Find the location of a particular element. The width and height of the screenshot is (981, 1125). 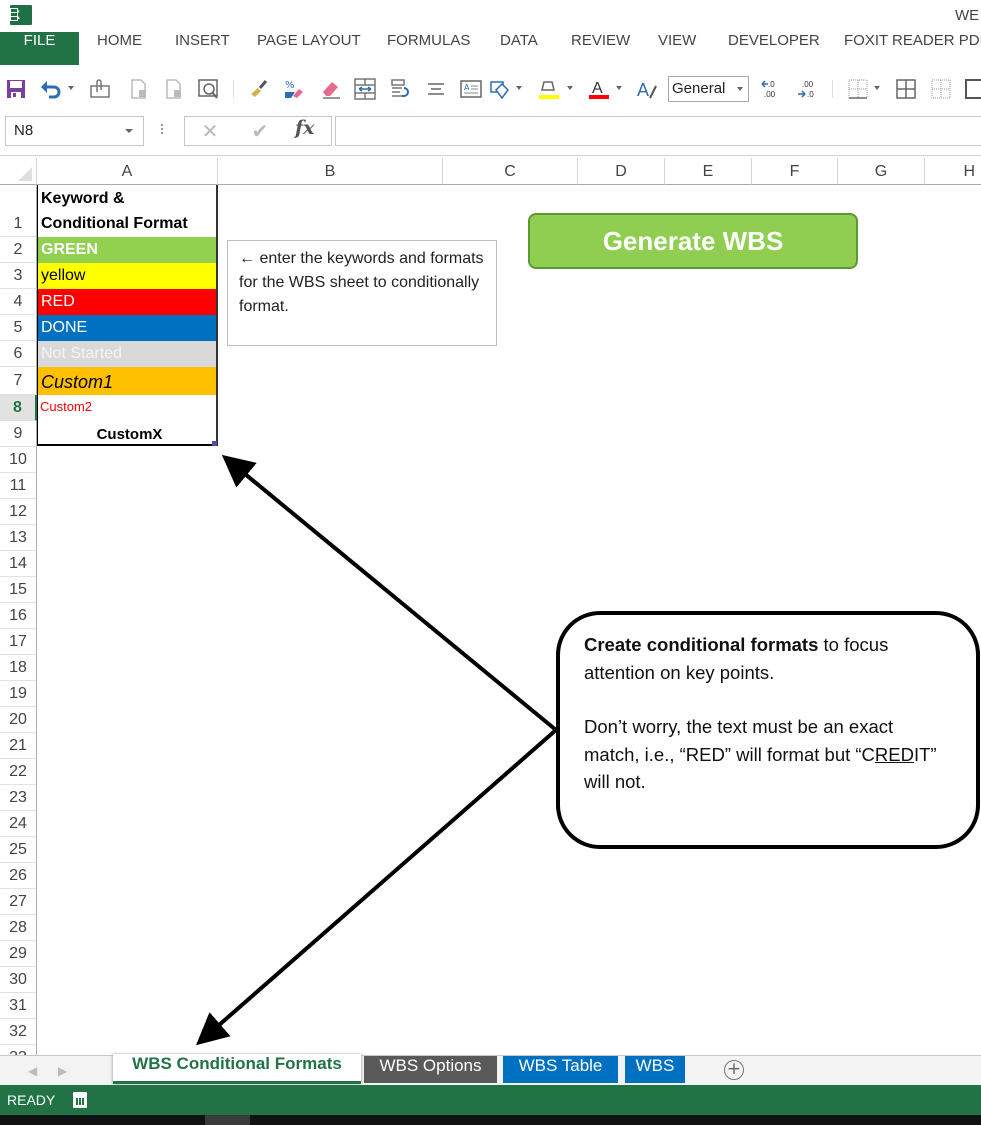

shapes-icon is located at coordinates (501, 89).